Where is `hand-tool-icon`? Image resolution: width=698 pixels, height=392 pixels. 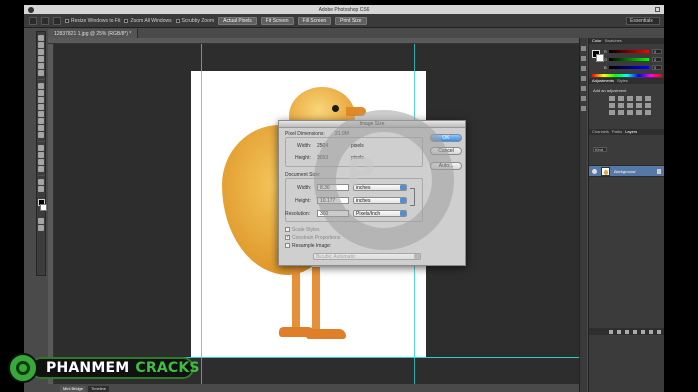
hand-tool-icon is located at coordinates (41, 182).